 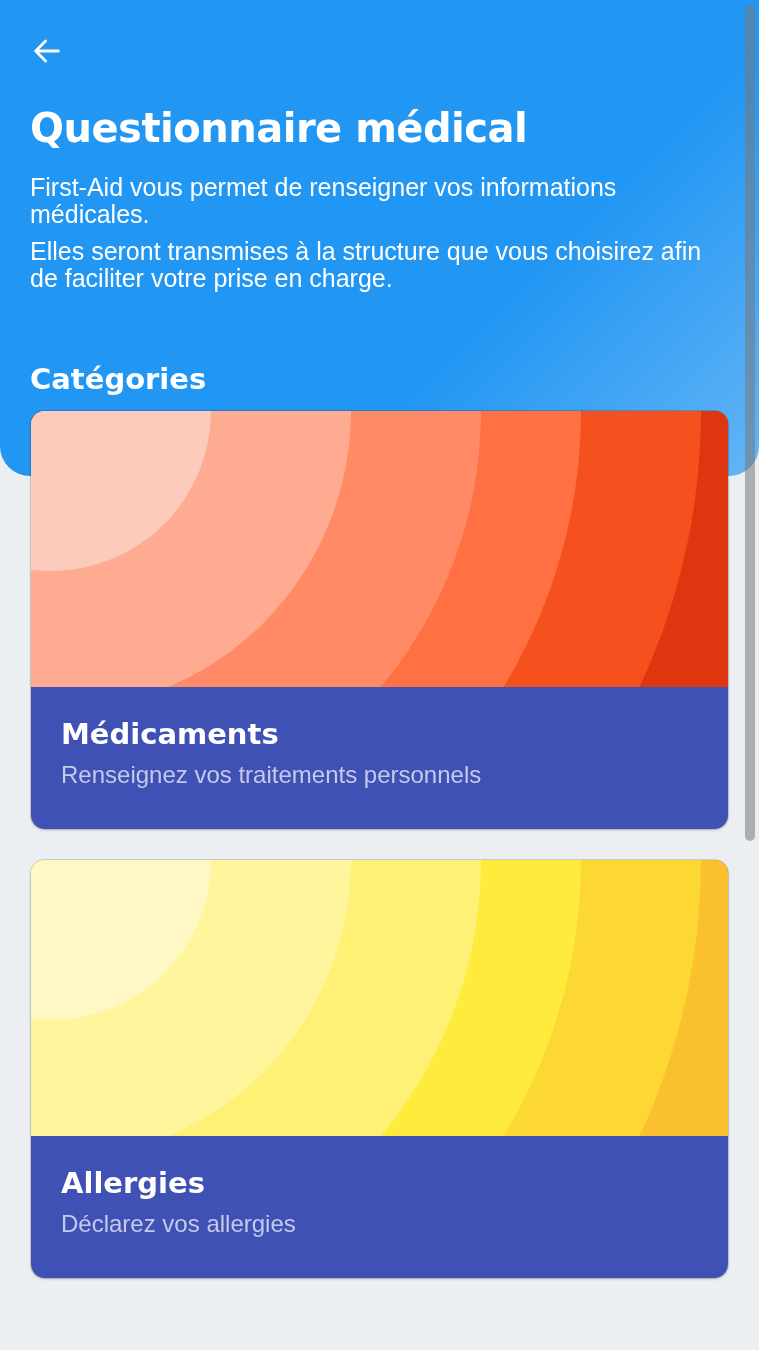 I want to click on scrollbar, so click(x=750, y=423).